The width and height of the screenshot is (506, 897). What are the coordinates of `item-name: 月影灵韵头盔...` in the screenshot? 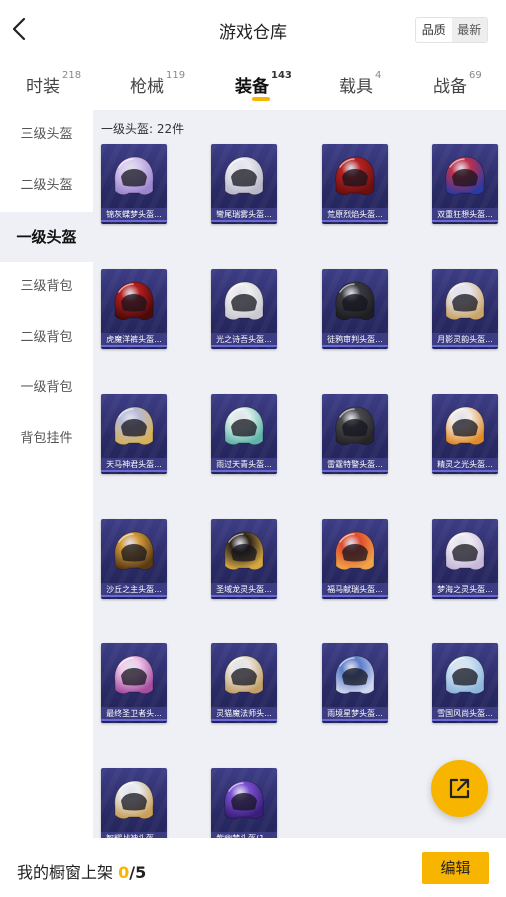 It's located at (465, 340).